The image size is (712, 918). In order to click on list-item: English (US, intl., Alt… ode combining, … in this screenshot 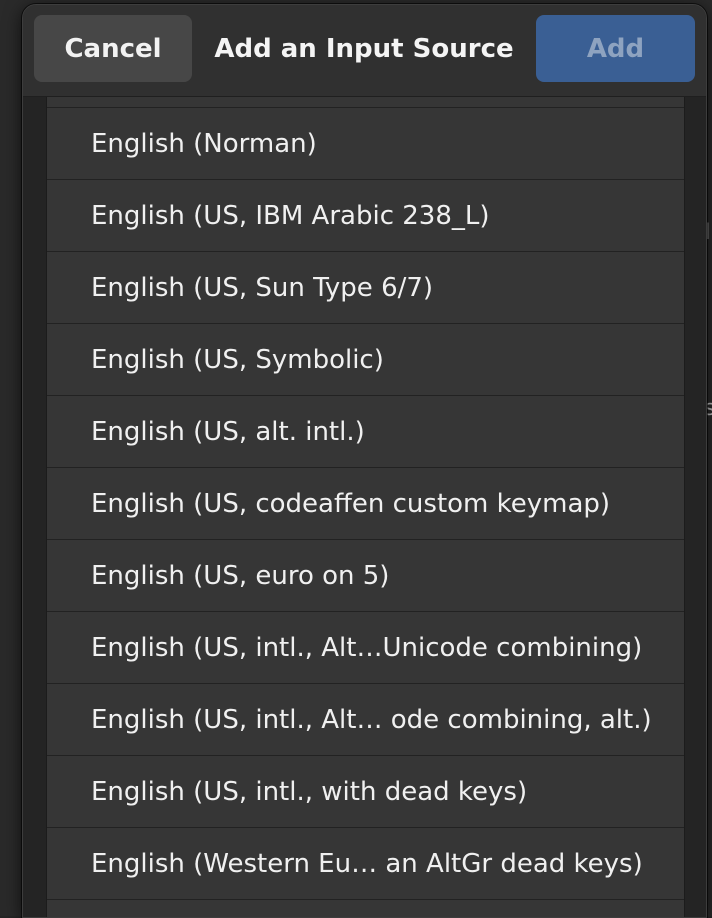, I will do `click(365, 720)`.